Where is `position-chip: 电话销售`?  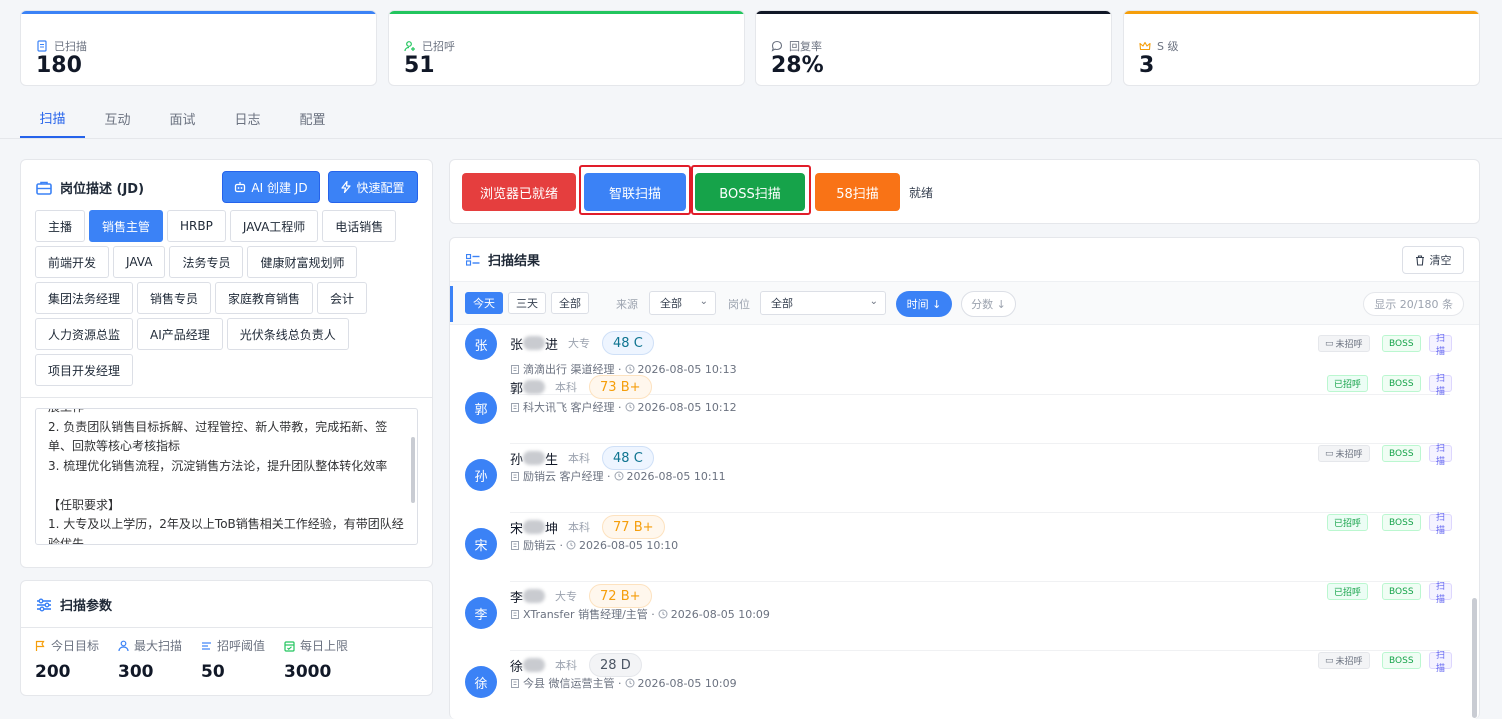
position-chip: 电话销售 is located at coordinates (359, 226).